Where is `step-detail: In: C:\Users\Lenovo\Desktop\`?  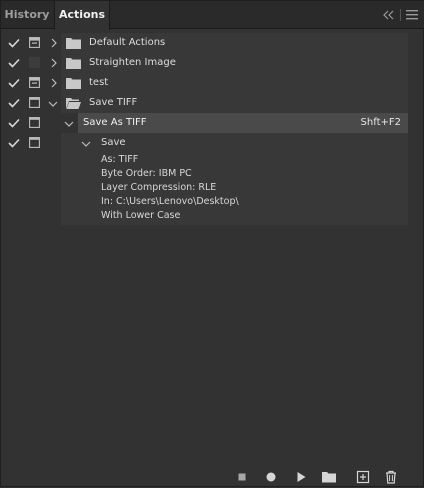
step-detail: In: C:\Users\Lenovo\Desktop\ is located at coordinates (170, 201).